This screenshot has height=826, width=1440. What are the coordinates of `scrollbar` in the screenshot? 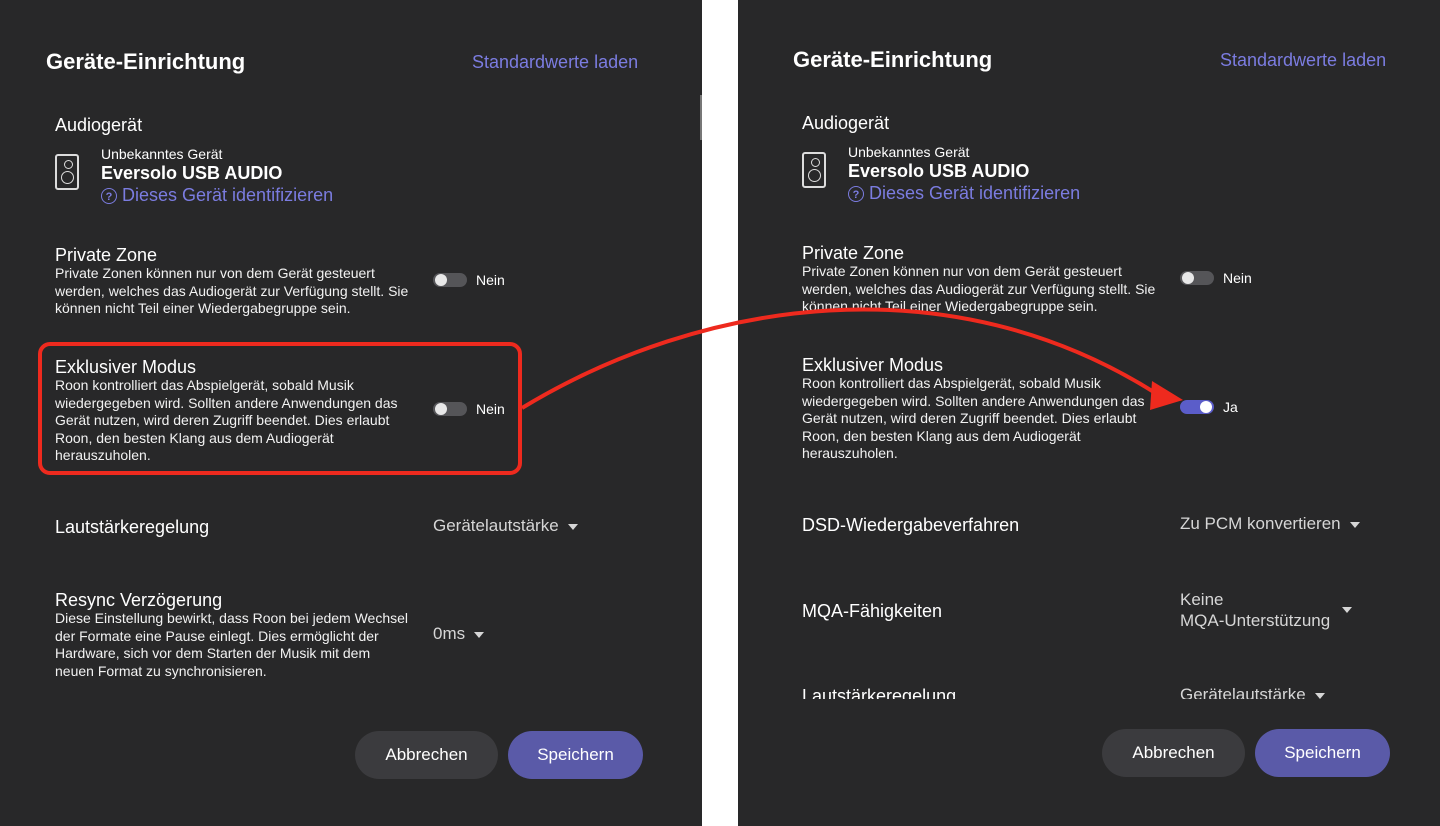 It's located at (701, 117).